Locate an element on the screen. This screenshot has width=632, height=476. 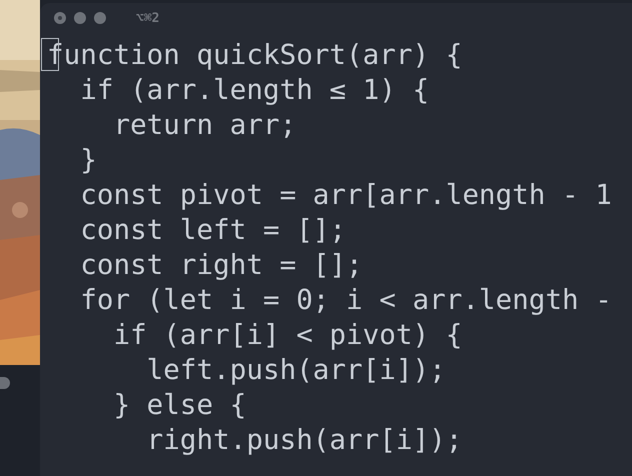
code-line: left.push(arr[i]); is located at coordinates (296, 369).